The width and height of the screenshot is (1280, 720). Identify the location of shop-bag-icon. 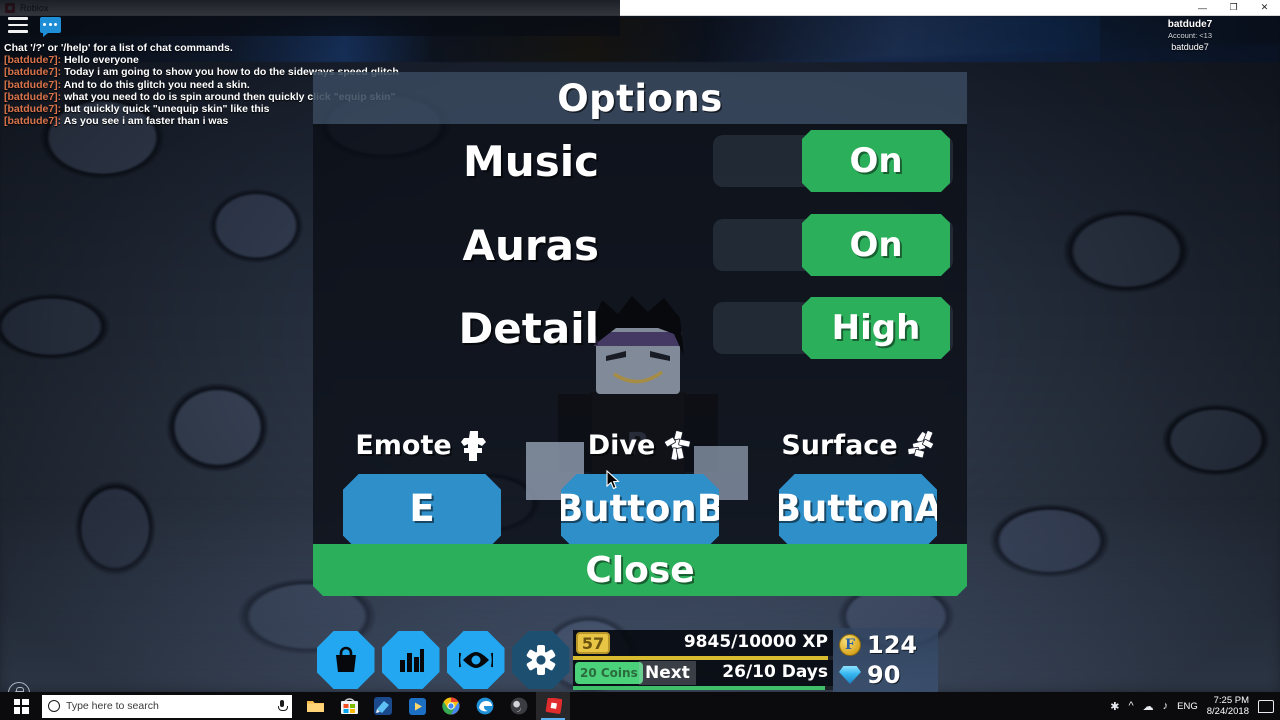
(345, 660).